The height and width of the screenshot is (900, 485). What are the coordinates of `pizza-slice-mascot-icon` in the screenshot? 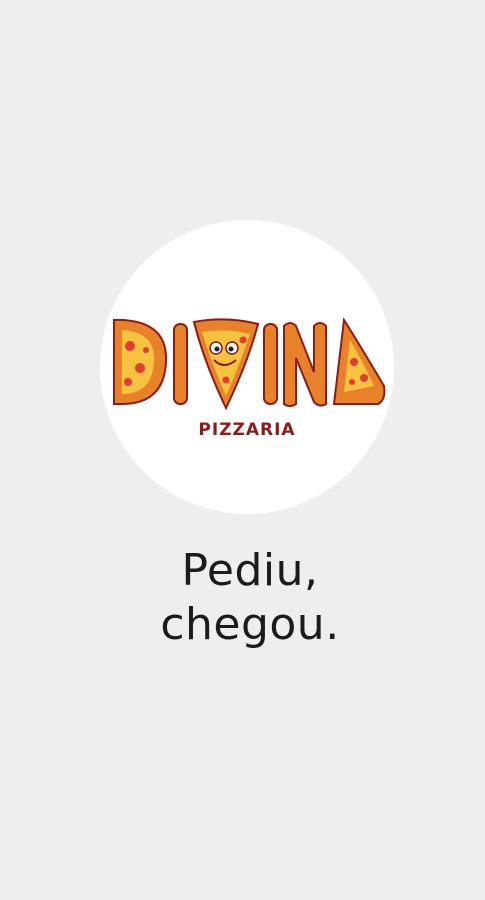 It's located at (226, 364).